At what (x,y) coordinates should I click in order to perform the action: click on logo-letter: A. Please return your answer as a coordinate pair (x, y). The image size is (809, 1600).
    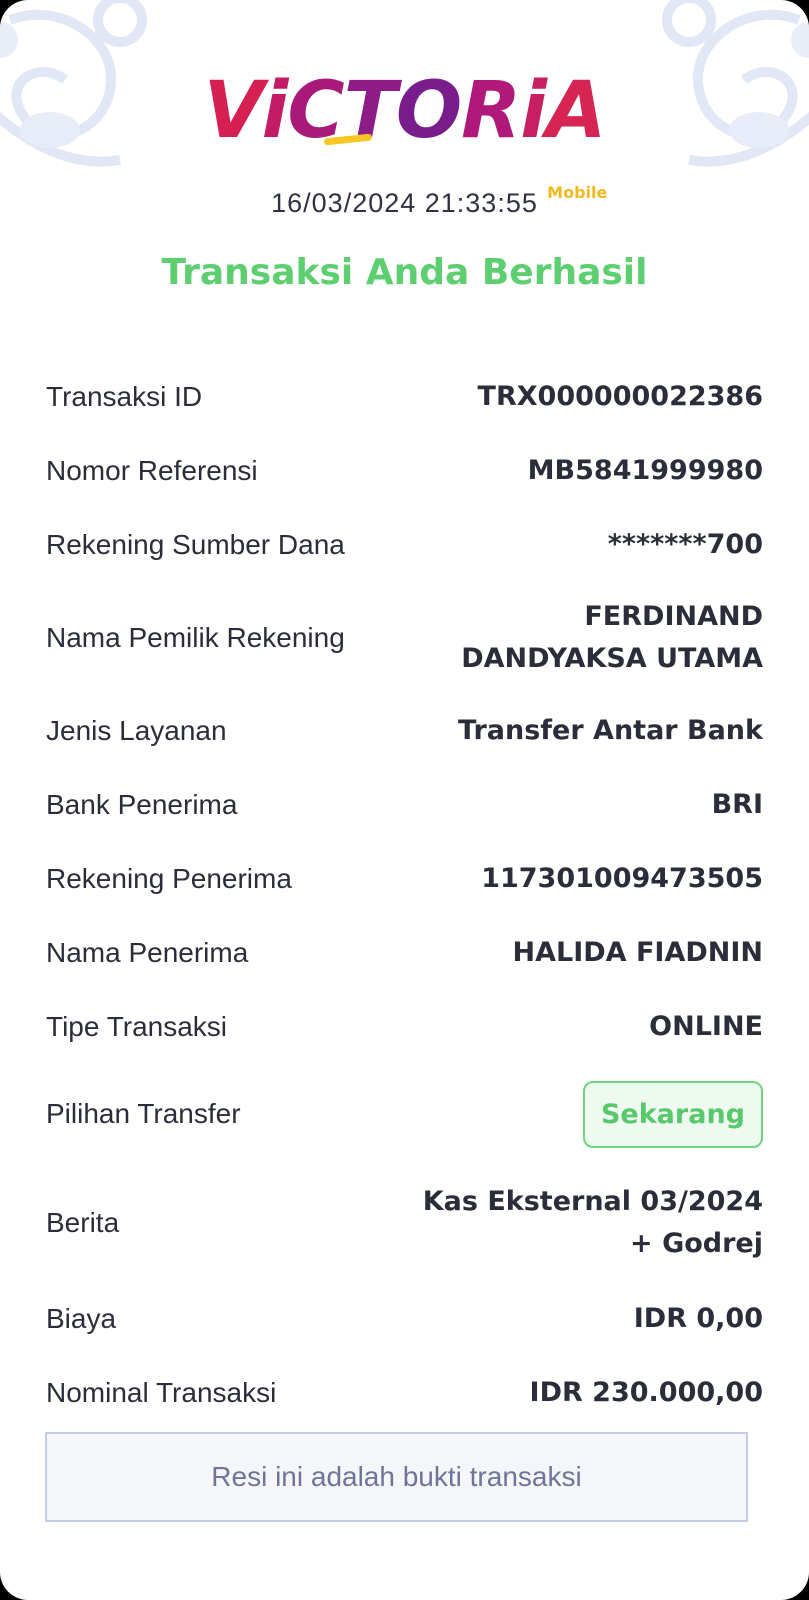
    Looking at the image, I should click on (575, 111).